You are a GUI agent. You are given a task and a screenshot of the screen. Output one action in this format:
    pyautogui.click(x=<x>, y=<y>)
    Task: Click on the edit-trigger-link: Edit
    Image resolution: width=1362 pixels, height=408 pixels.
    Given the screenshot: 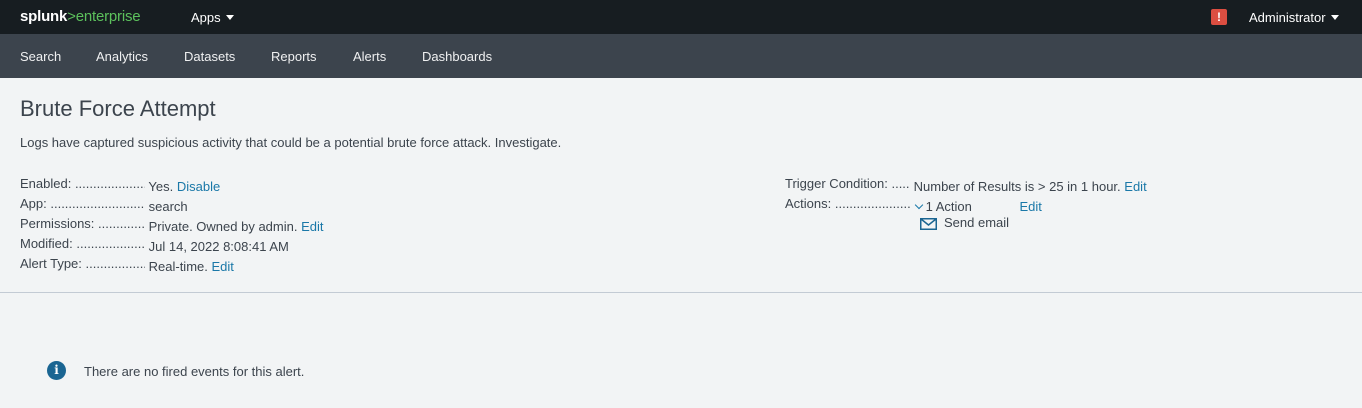 What is the action you would take?
    pyautogui.click(x=1135, y=186)
    